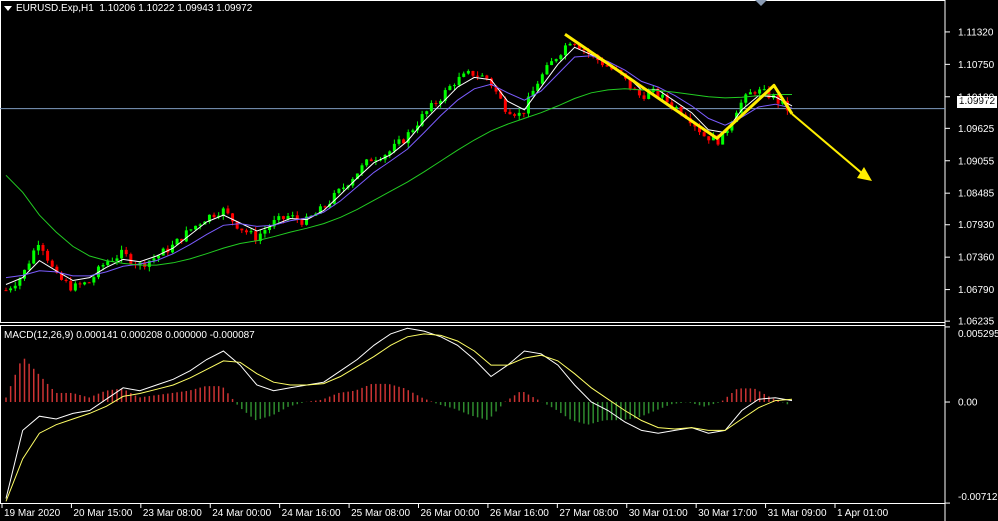  What do you see at coordinates (978, 334) in the screenshot?
I see `macd-tick-label: 0.005295` at bounding box center [978, 334].